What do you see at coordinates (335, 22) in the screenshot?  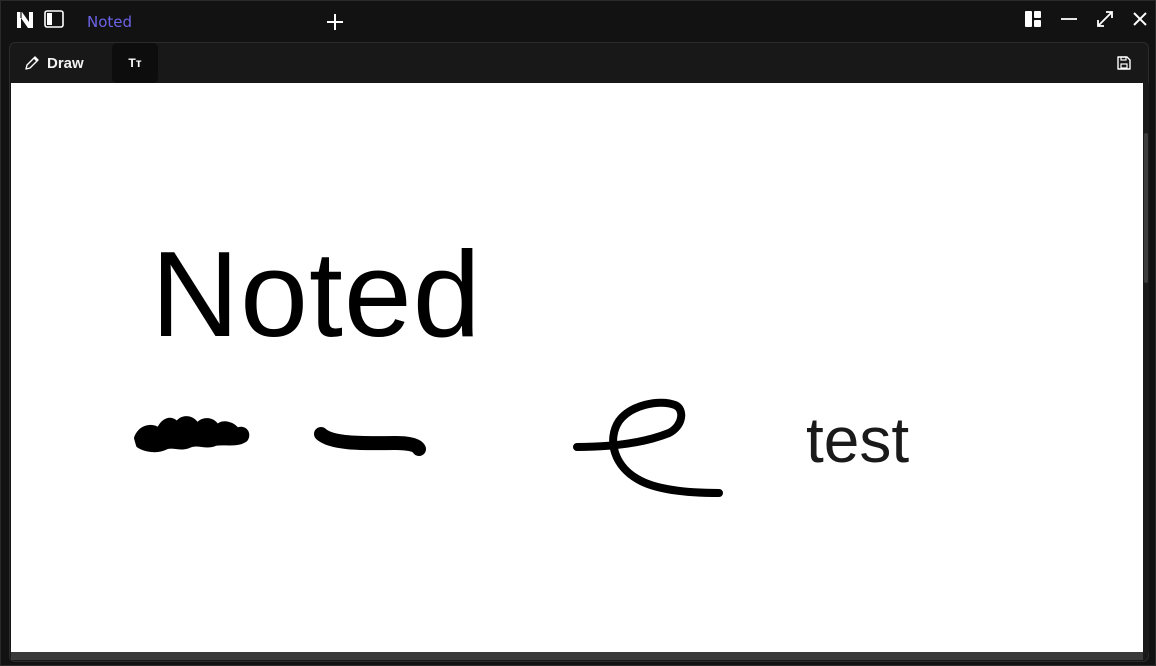 I see `plus-icon` at bounding box center [335, 22].